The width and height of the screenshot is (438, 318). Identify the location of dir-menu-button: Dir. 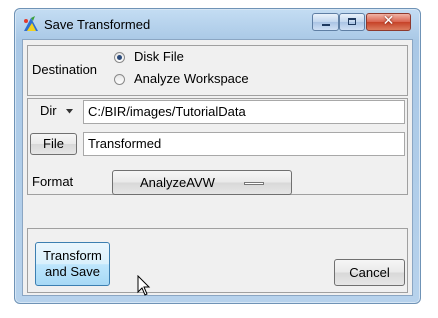
(56, 111).